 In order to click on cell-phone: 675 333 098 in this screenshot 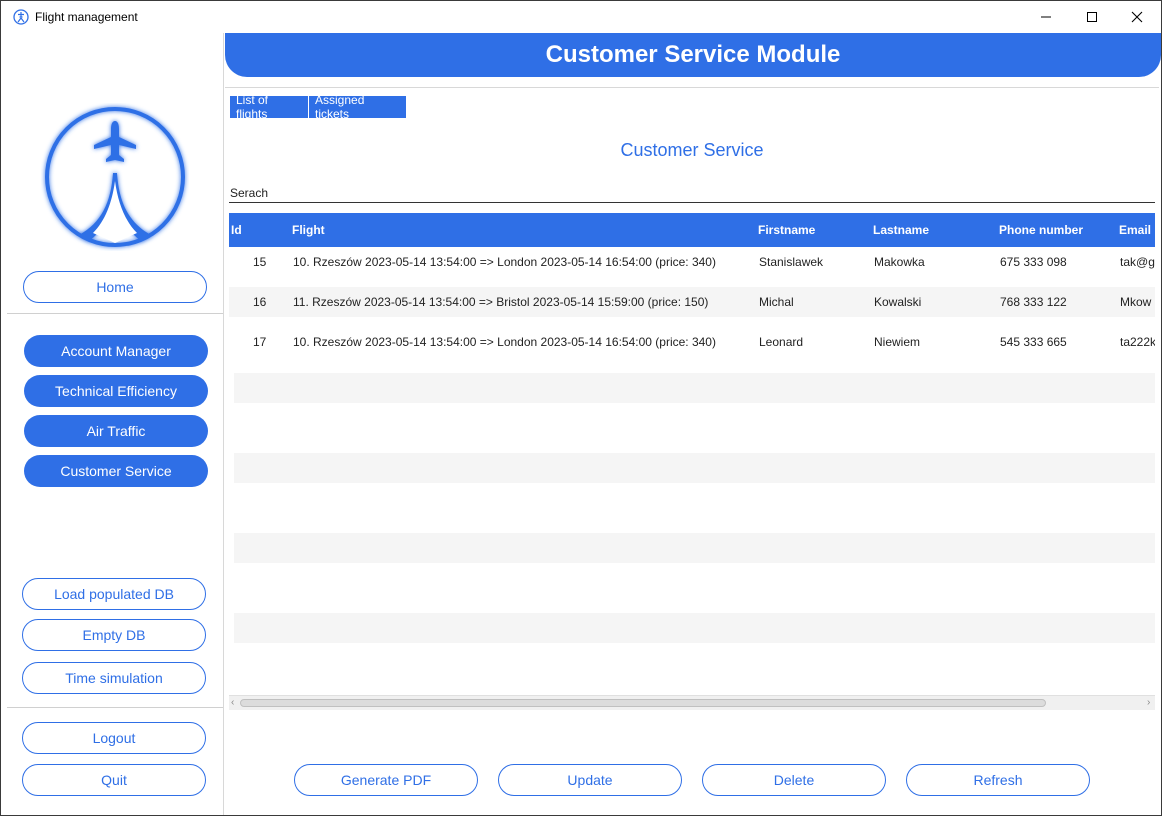, I will do `click(1033, 262)`.